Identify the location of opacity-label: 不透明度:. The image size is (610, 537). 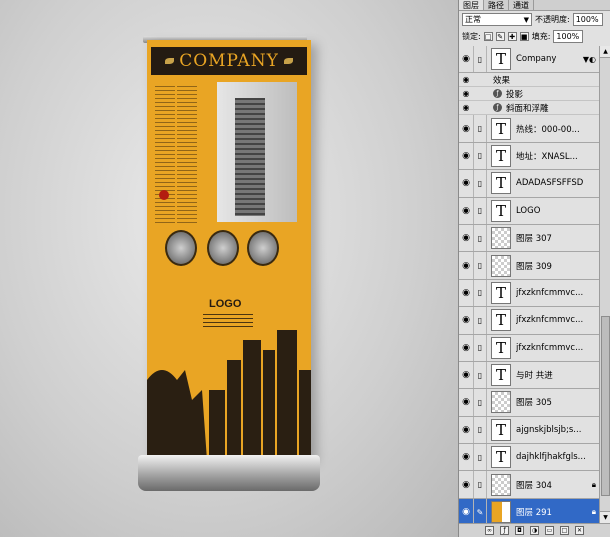
(552, 19).